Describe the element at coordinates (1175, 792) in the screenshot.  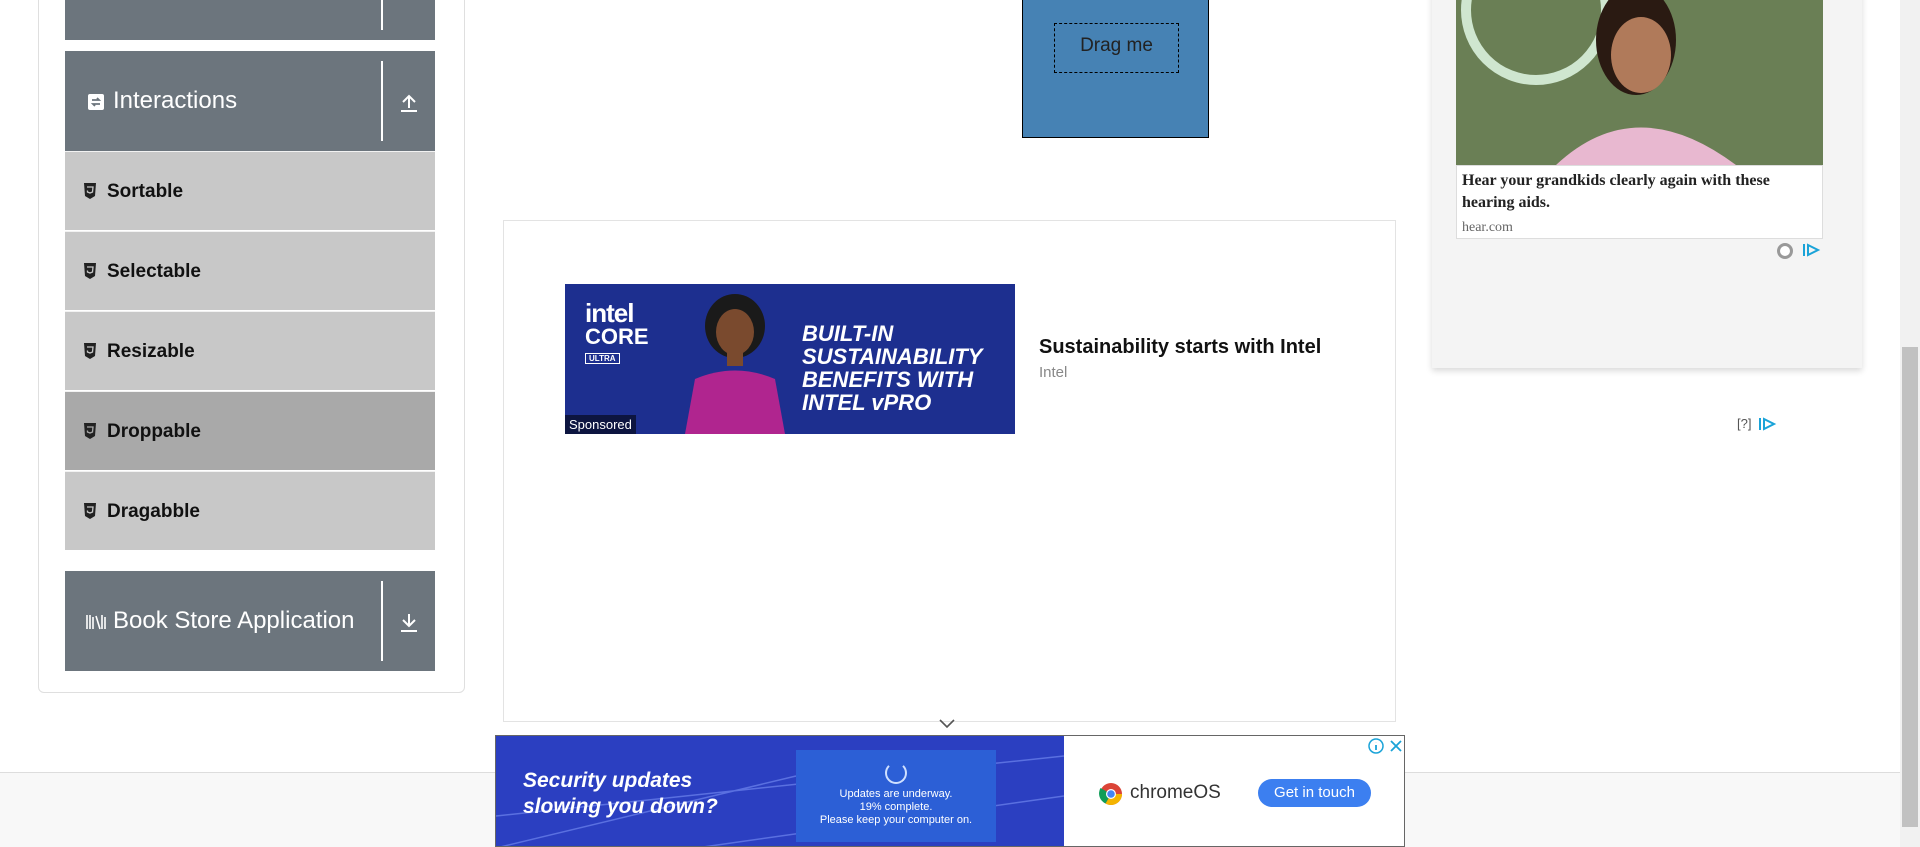
I see `brand-name: chromeOS` at that location.